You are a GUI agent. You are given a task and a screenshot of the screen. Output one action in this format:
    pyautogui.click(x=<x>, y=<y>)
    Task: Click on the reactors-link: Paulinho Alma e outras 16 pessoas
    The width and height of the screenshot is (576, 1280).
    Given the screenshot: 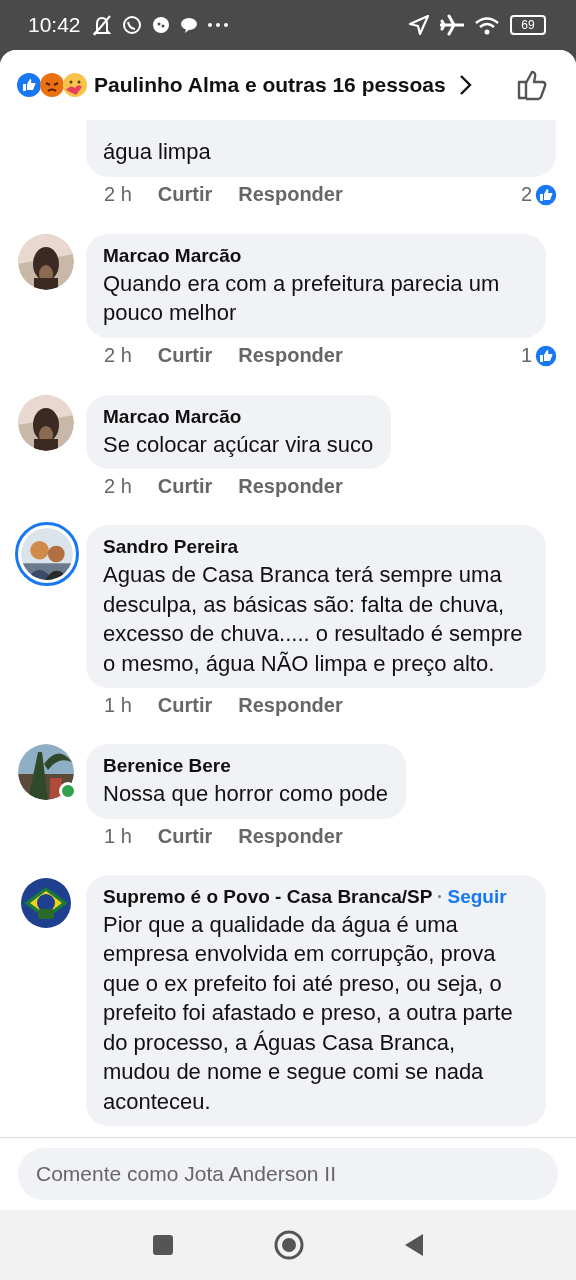 What is the action you would take?
    pyautogui.click(x=270, y=85)
    